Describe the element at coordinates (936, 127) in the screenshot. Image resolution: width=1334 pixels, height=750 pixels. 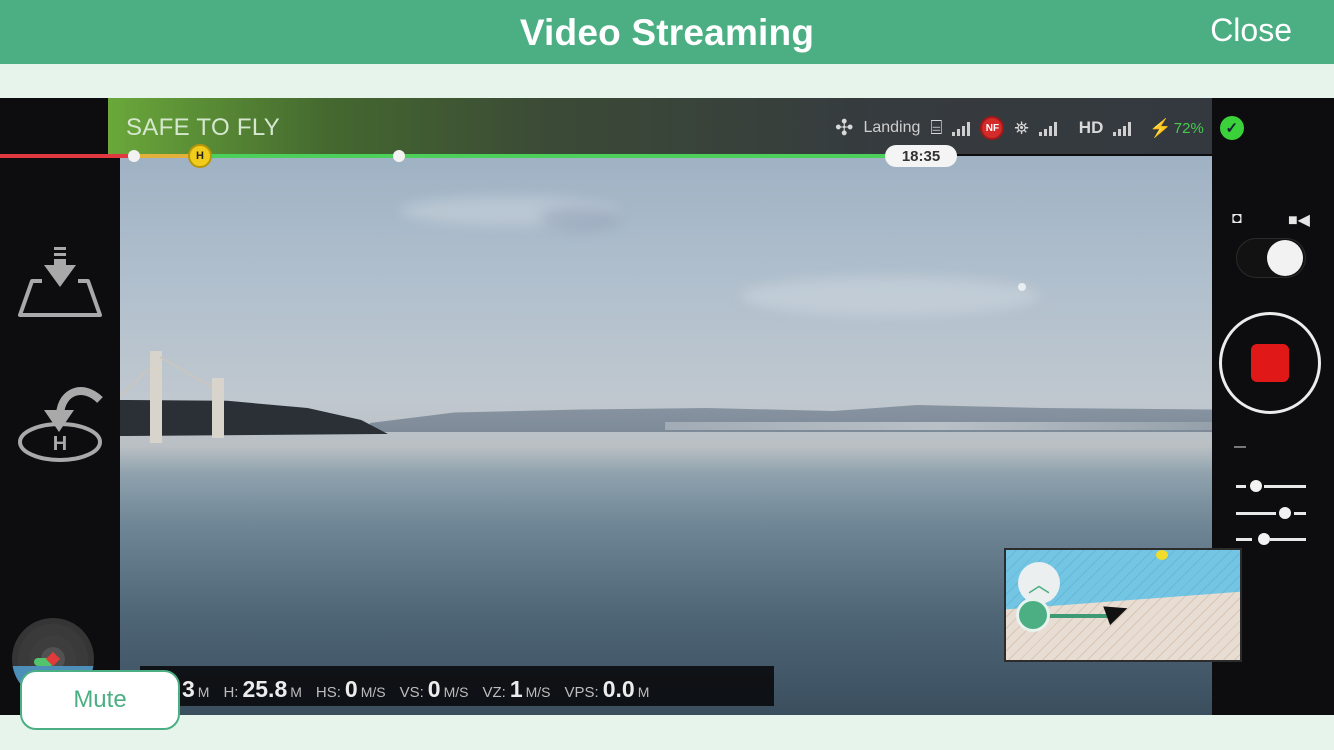
I see `remote-controller-icon: ⌸` at that location.